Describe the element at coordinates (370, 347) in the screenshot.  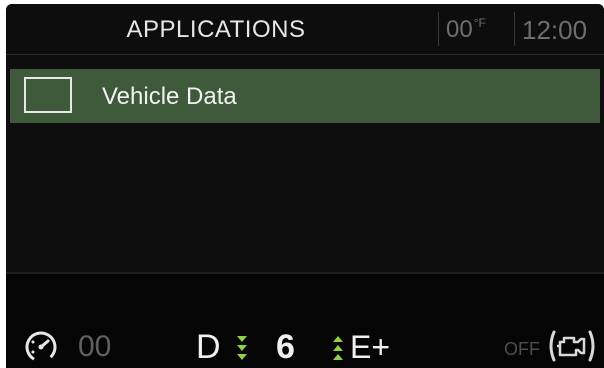
I see `drive-mode: E+` at that location.